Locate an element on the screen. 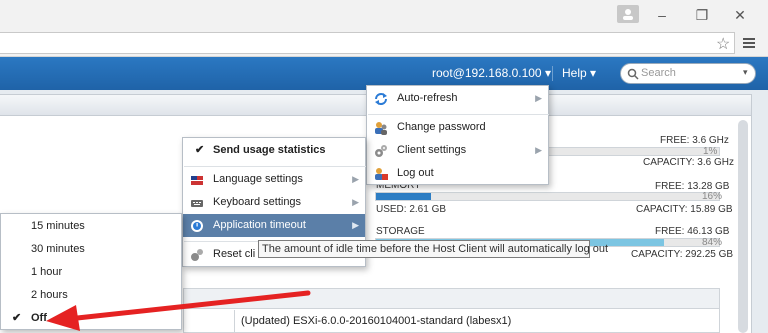  users-icon is located at coordinates (381, 128).